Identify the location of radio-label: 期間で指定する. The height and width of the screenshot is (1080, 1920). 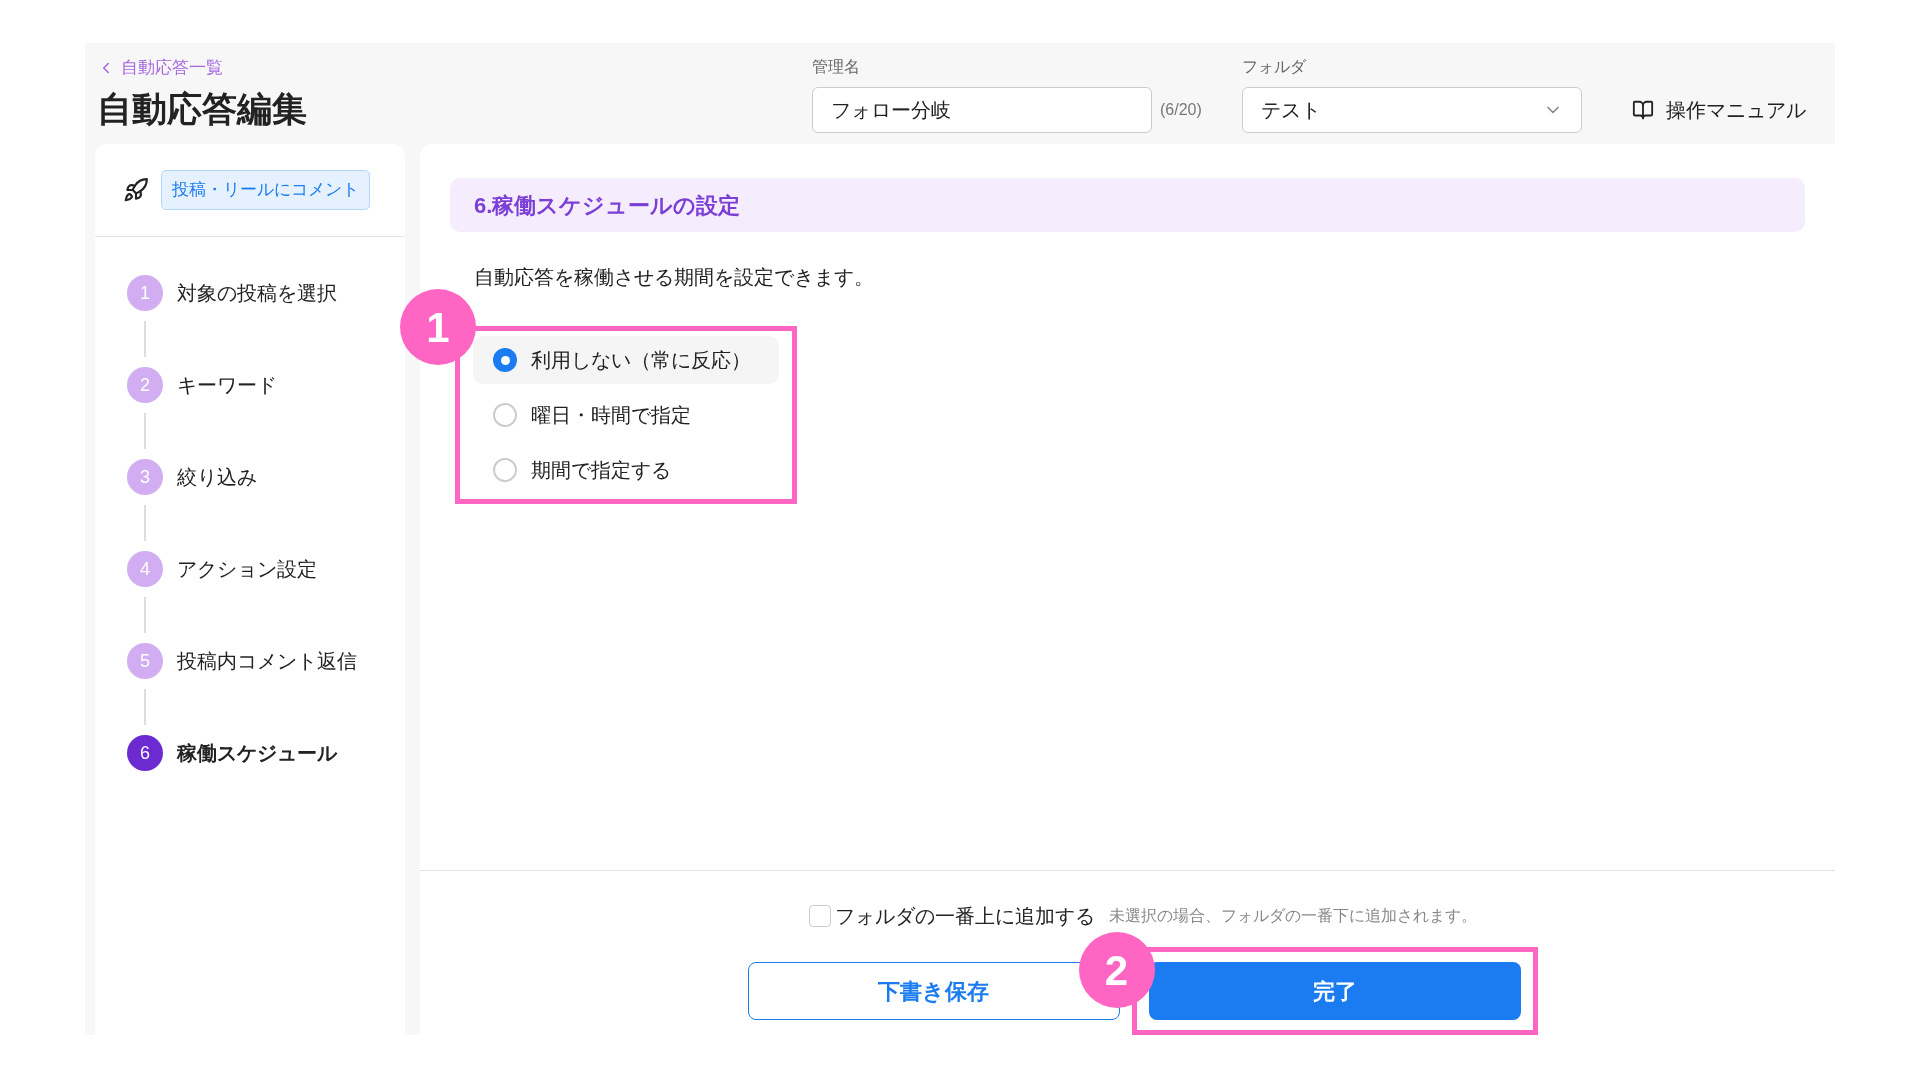
(601, 470).